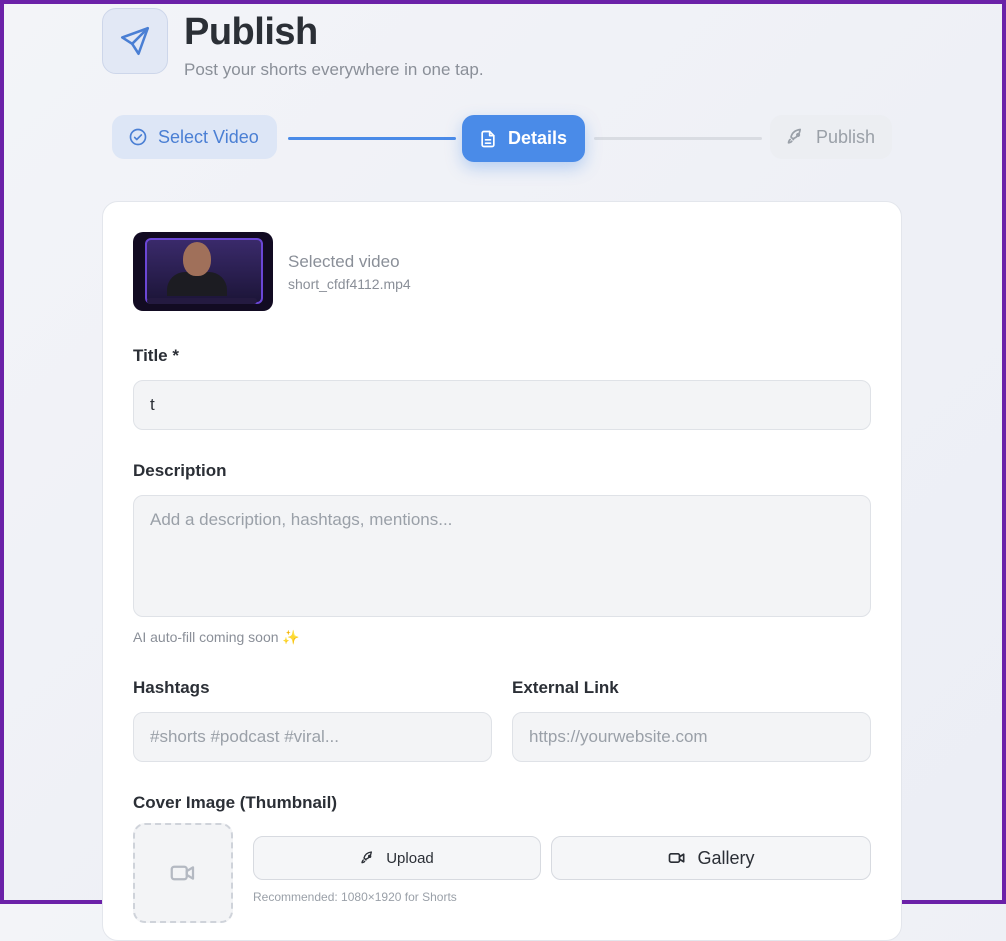 The image size is (1006, 941). I want to click on check-circle-icon, so click(138, 137).